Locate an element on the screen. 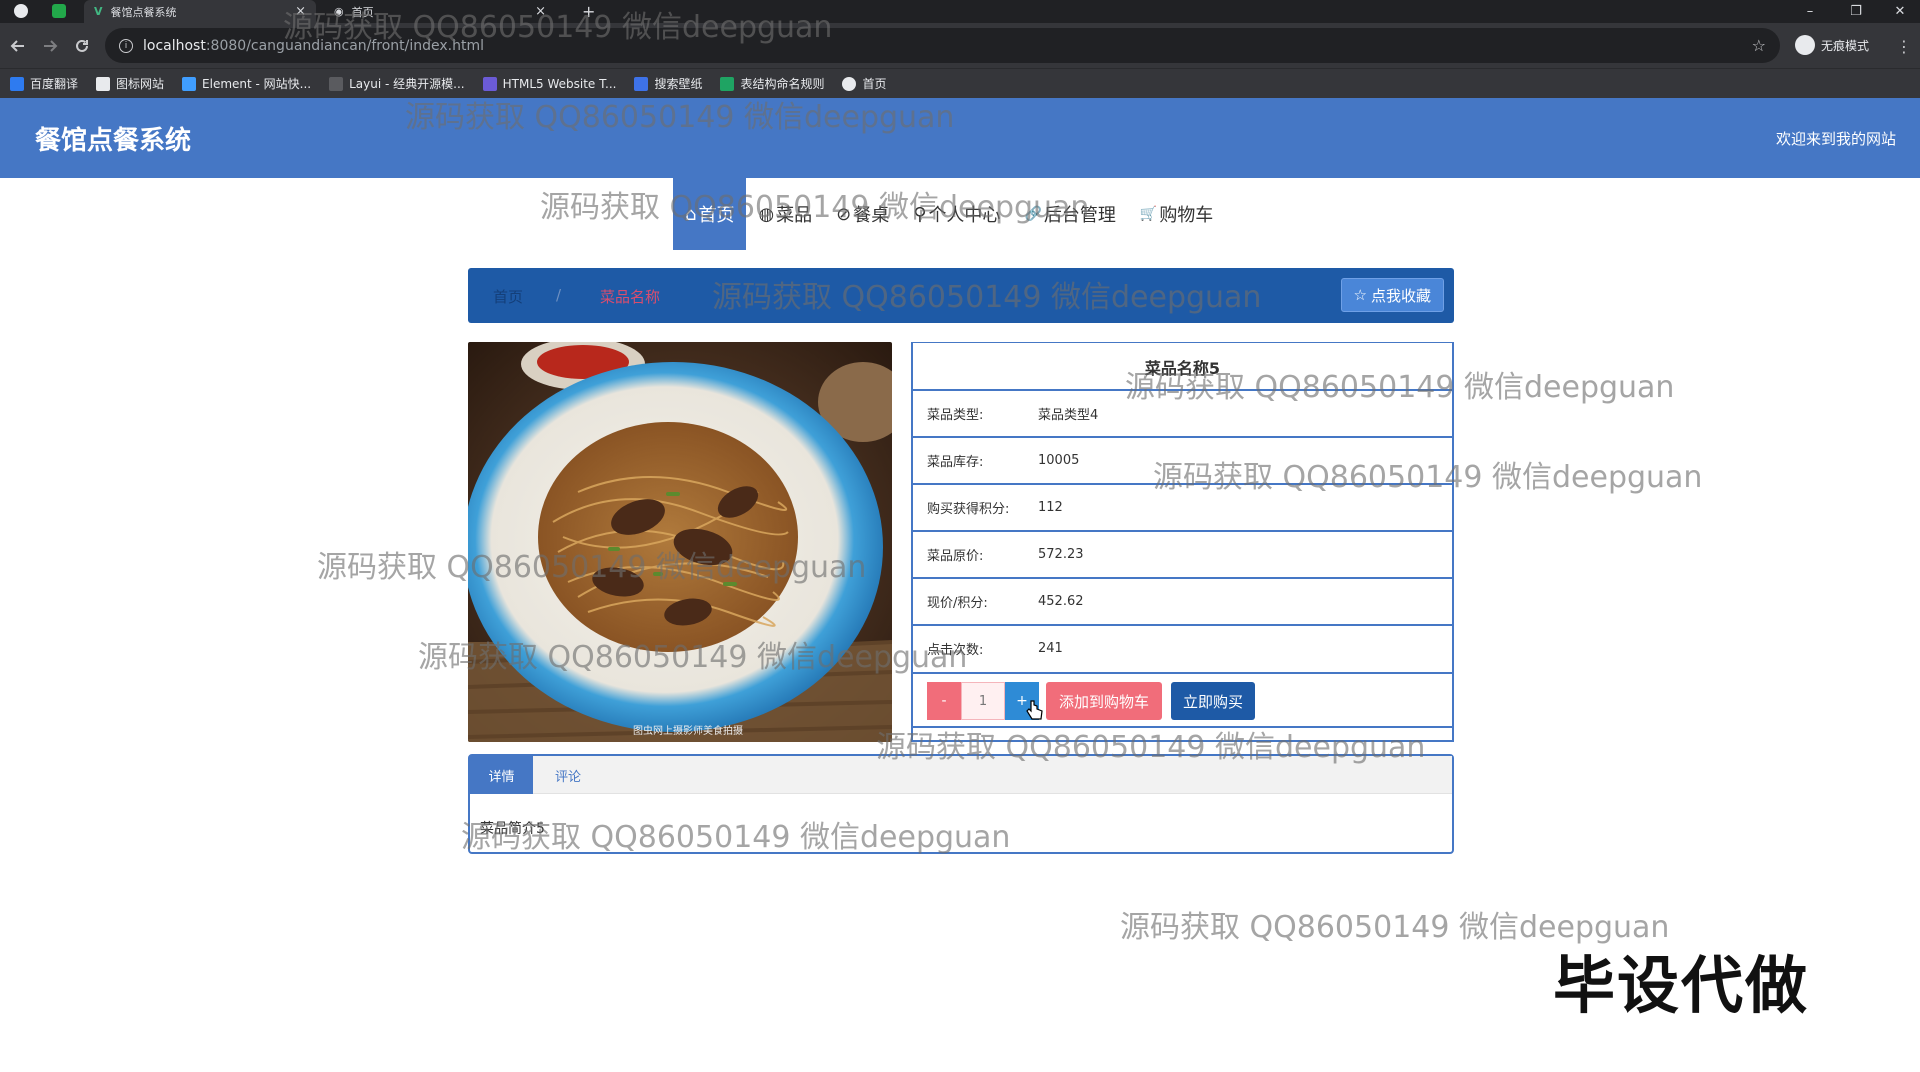 The width and height of the screenshot is (1920, 1072). wallpaper-icon is located at coordinates (641, 83).